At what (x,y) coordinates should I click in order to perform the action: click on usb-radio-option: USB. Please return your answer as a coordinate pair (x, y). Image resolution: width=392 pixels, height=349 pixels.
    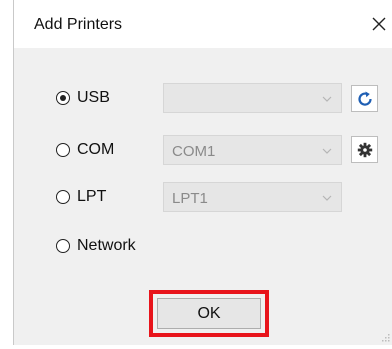
    Looking at the image, I should click on (83, 98).